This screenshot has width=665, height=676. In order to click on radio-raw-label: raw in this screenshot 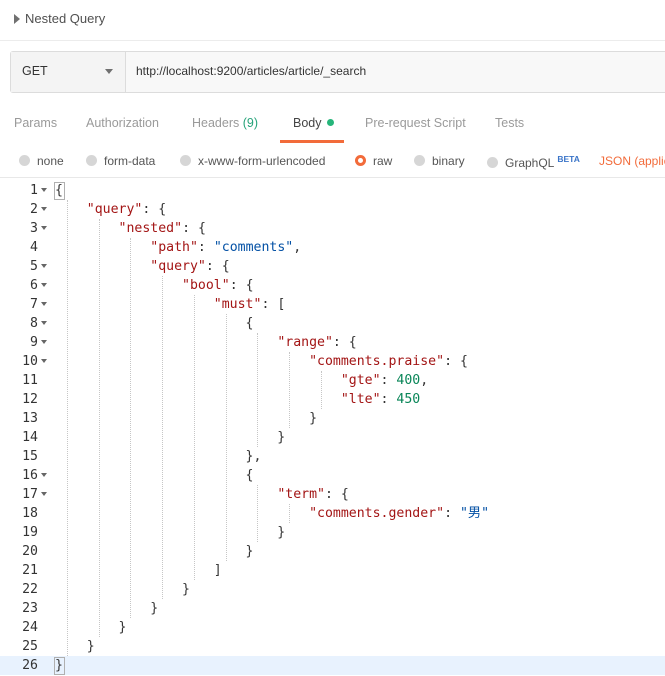, I will do `click(383, 161)`.